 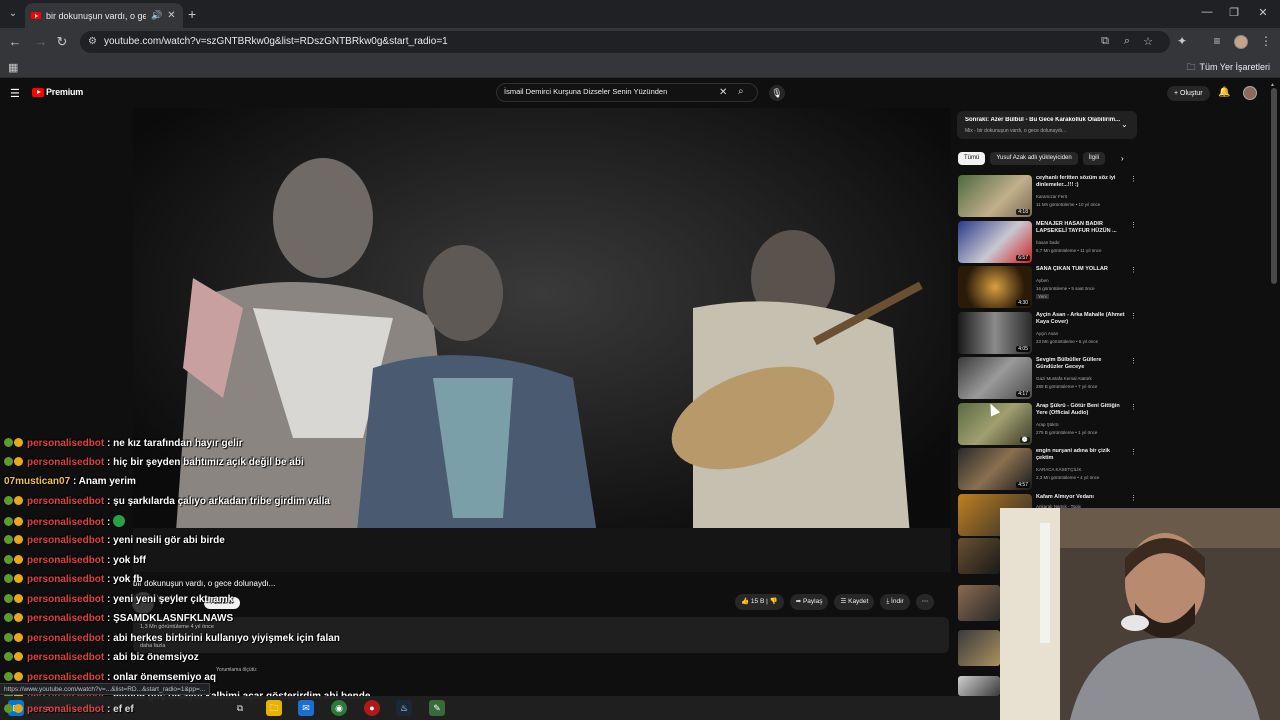 I want to click on site-info-icon: ⚙, so click(x=94, y=42).